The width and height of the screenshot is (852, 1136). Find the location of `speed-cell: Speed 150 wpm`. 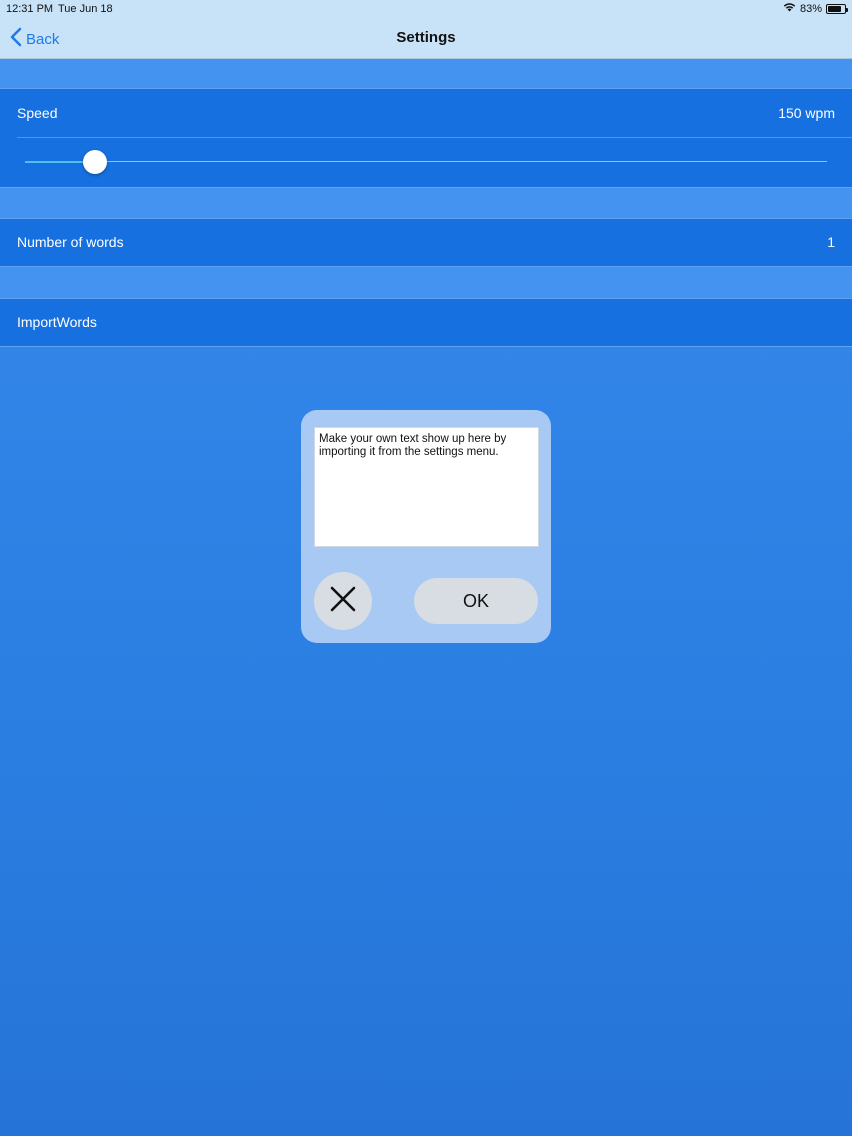

speed-cell: Speed 150 wpm is located at coordinates (426, 138).